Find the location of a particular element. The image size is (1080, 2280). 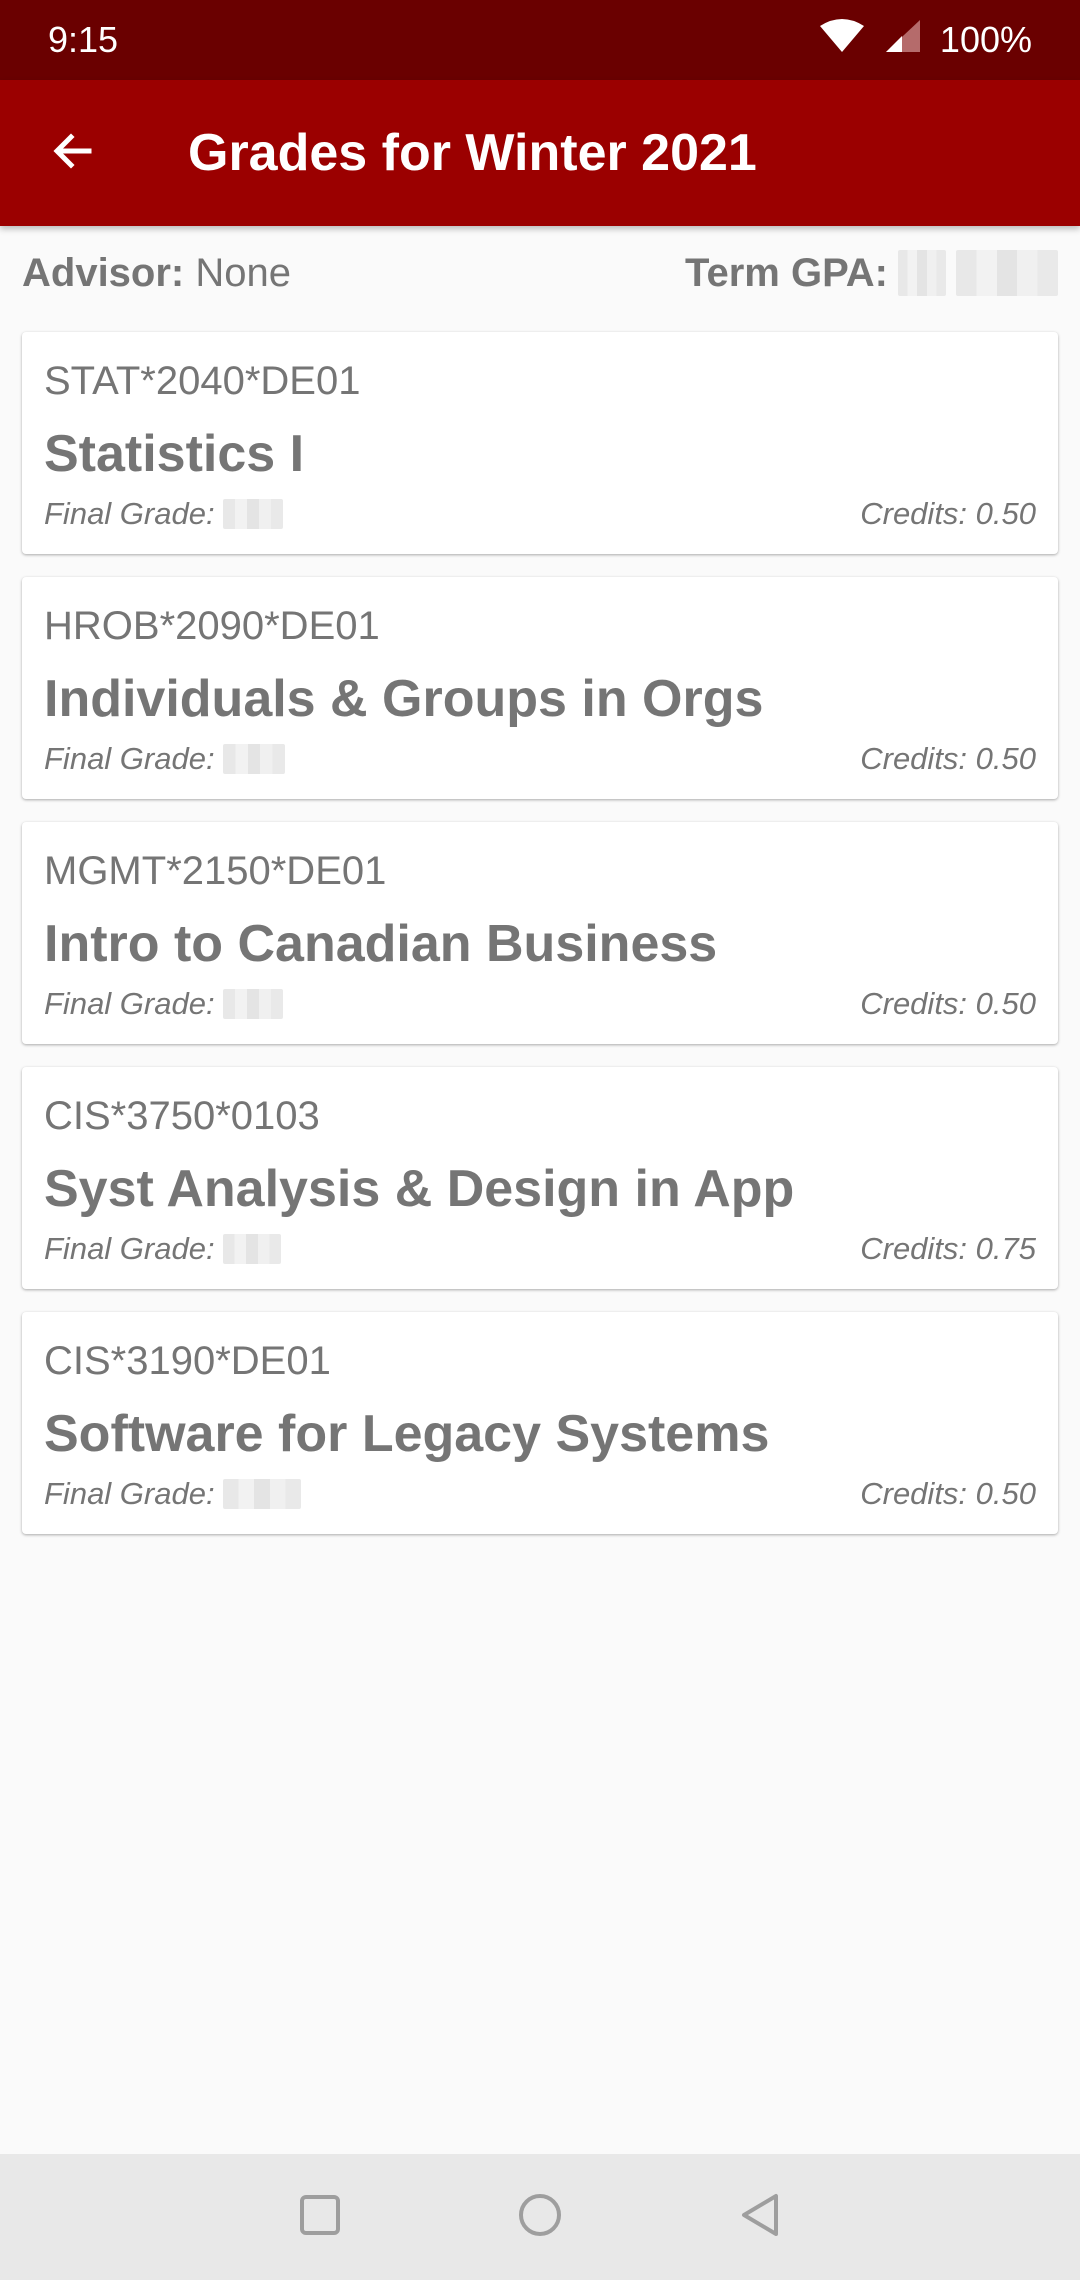

course-title: Statistics I is located at coordinates (174, 454).